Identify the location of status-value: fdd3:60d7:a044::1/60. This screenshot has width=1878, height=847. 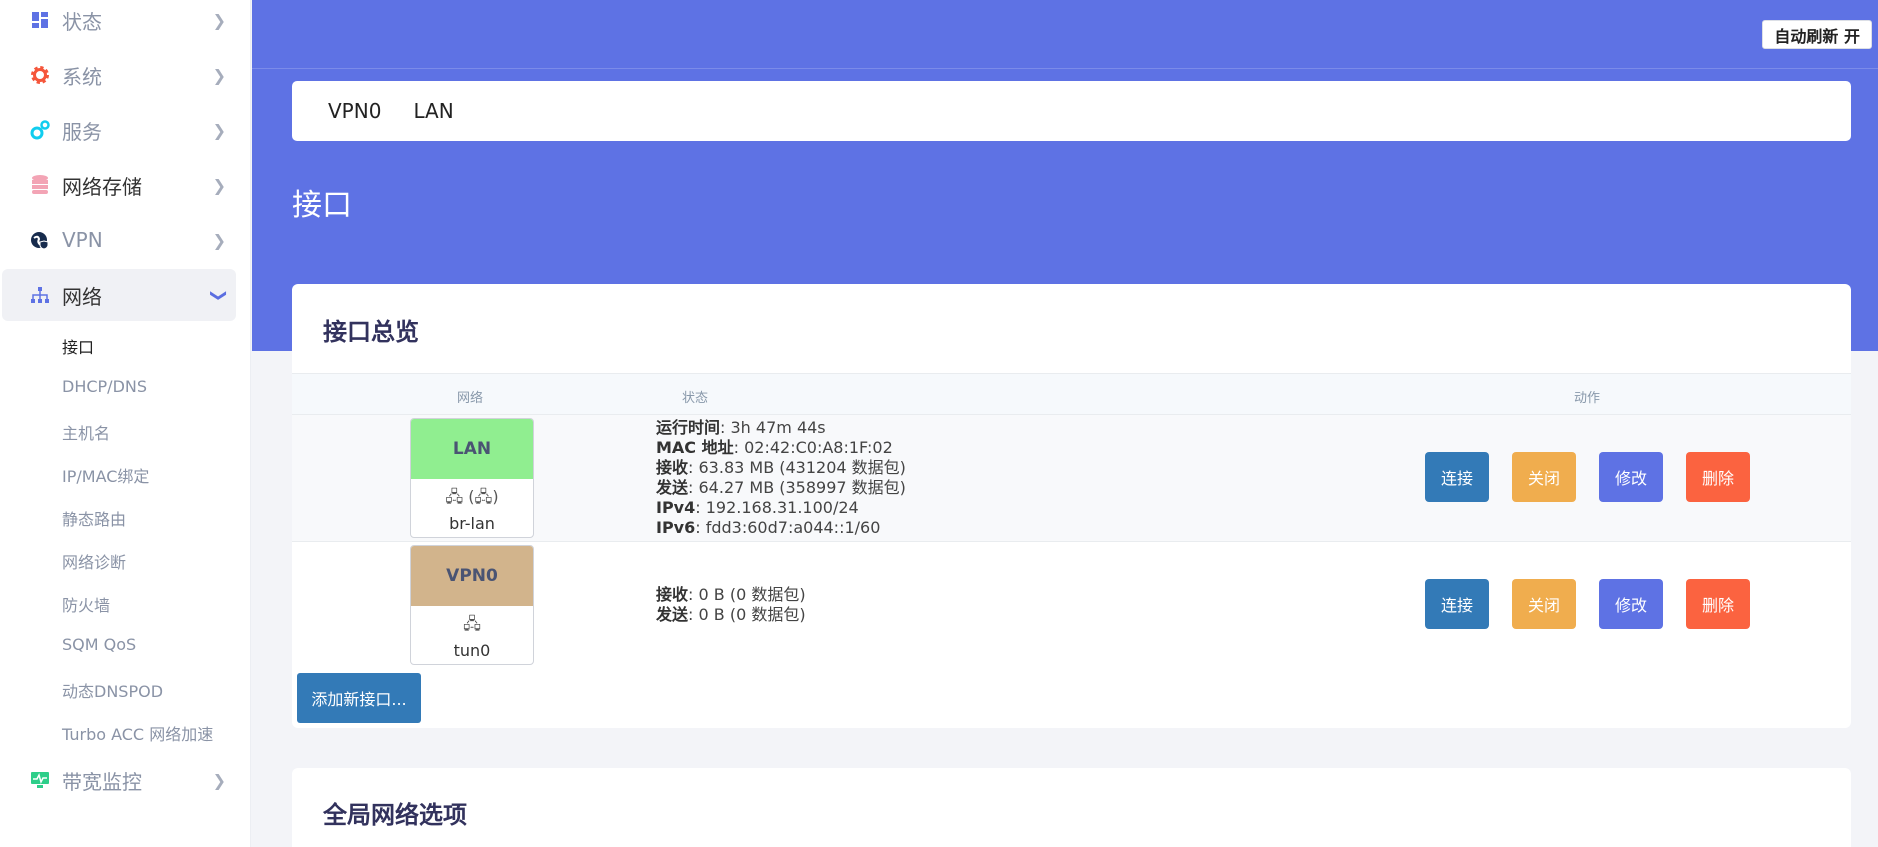
(793, 527).